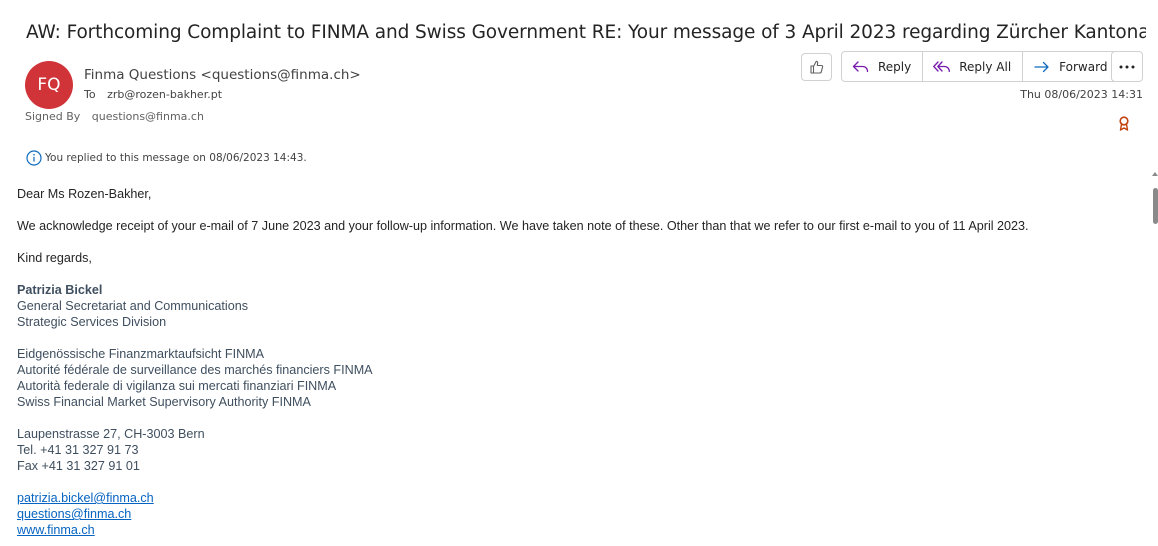  What do you see at coordinates (60, 290) in the screenshot?
I see `signature-name: Patrizia Bickel` at bounding box center [60, 290].